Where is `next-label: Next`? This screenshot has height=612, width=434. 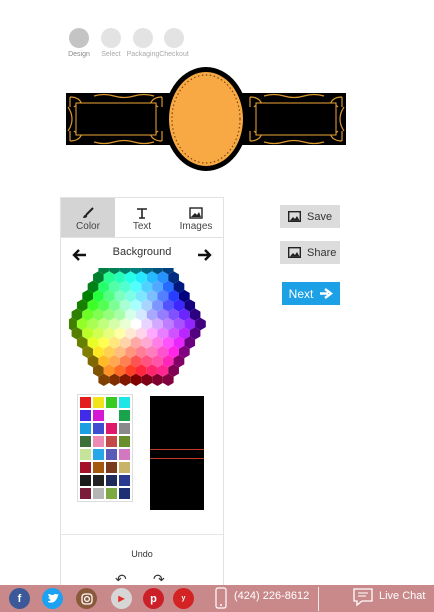
next-label: Next is located at coordinates (301, 293).